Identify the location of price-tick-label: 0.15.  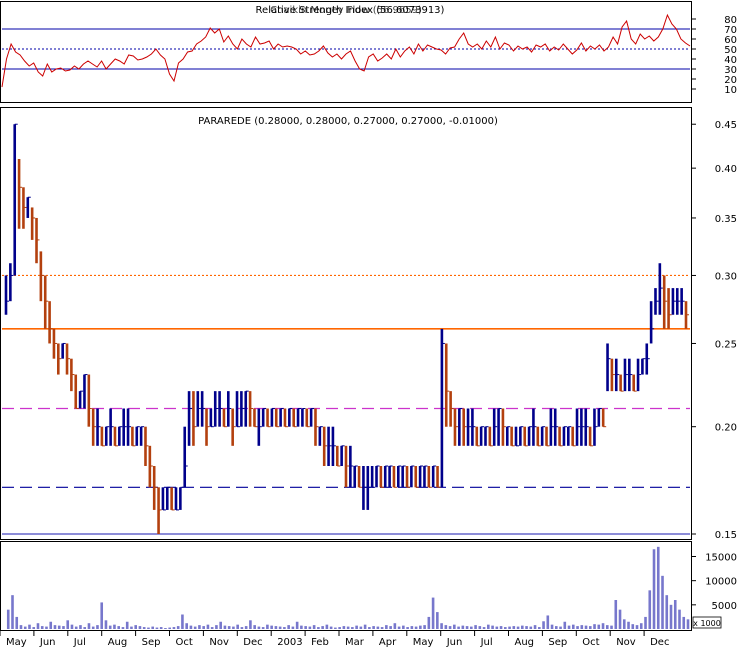
(726, 535).